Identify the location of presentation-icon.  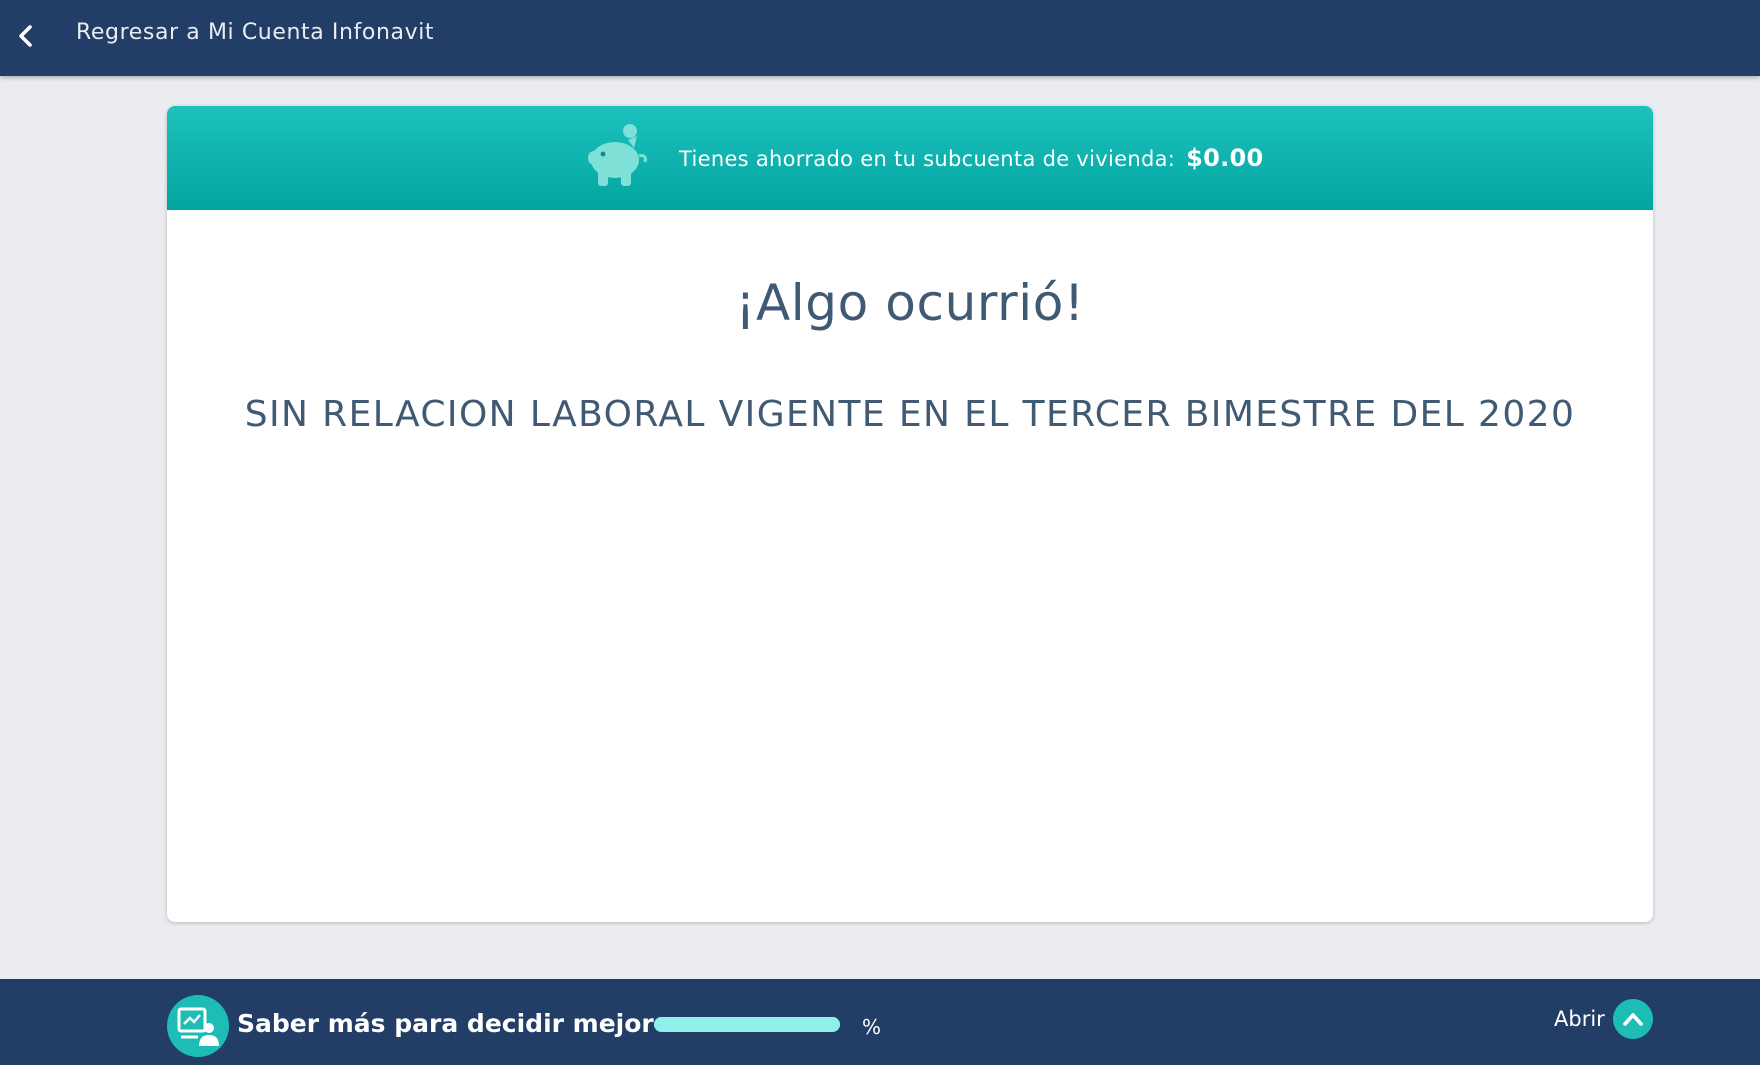
(198, 1026).